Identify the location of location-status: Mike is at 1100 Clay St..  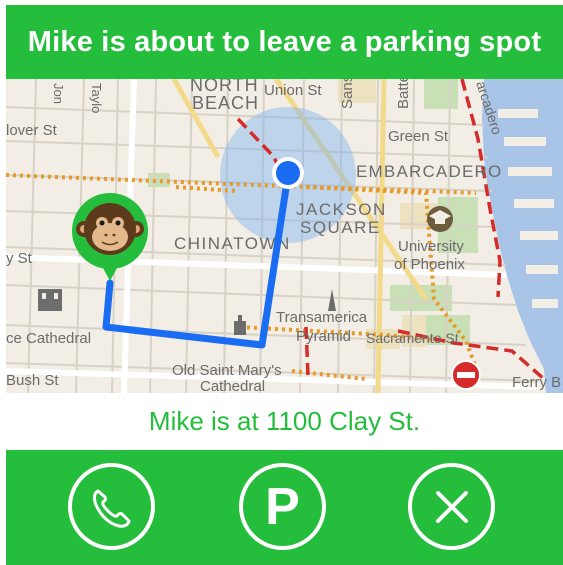
(284, 421).